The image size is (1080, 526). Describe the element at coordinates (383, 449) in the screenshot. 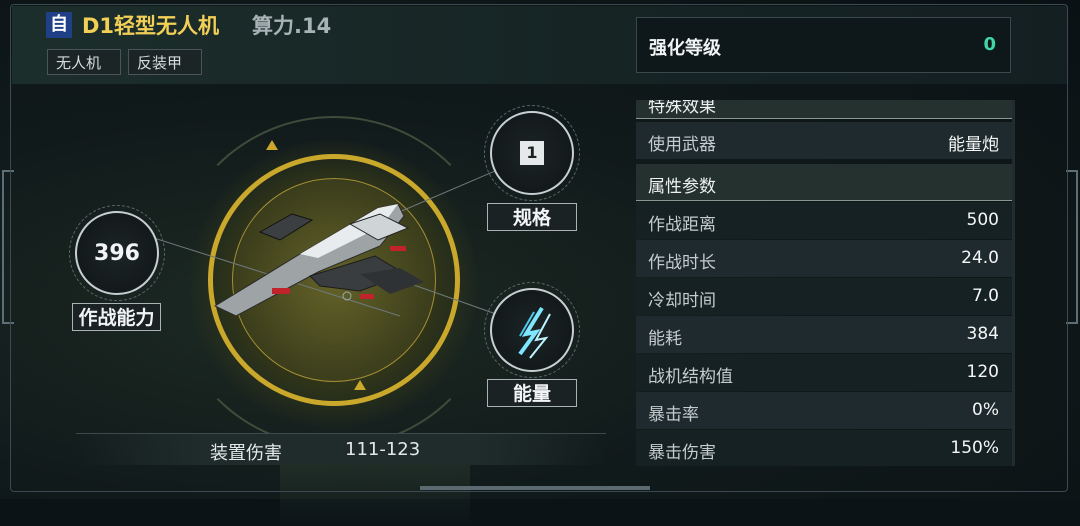

I see `device-damage-value: 111-123` at that location.